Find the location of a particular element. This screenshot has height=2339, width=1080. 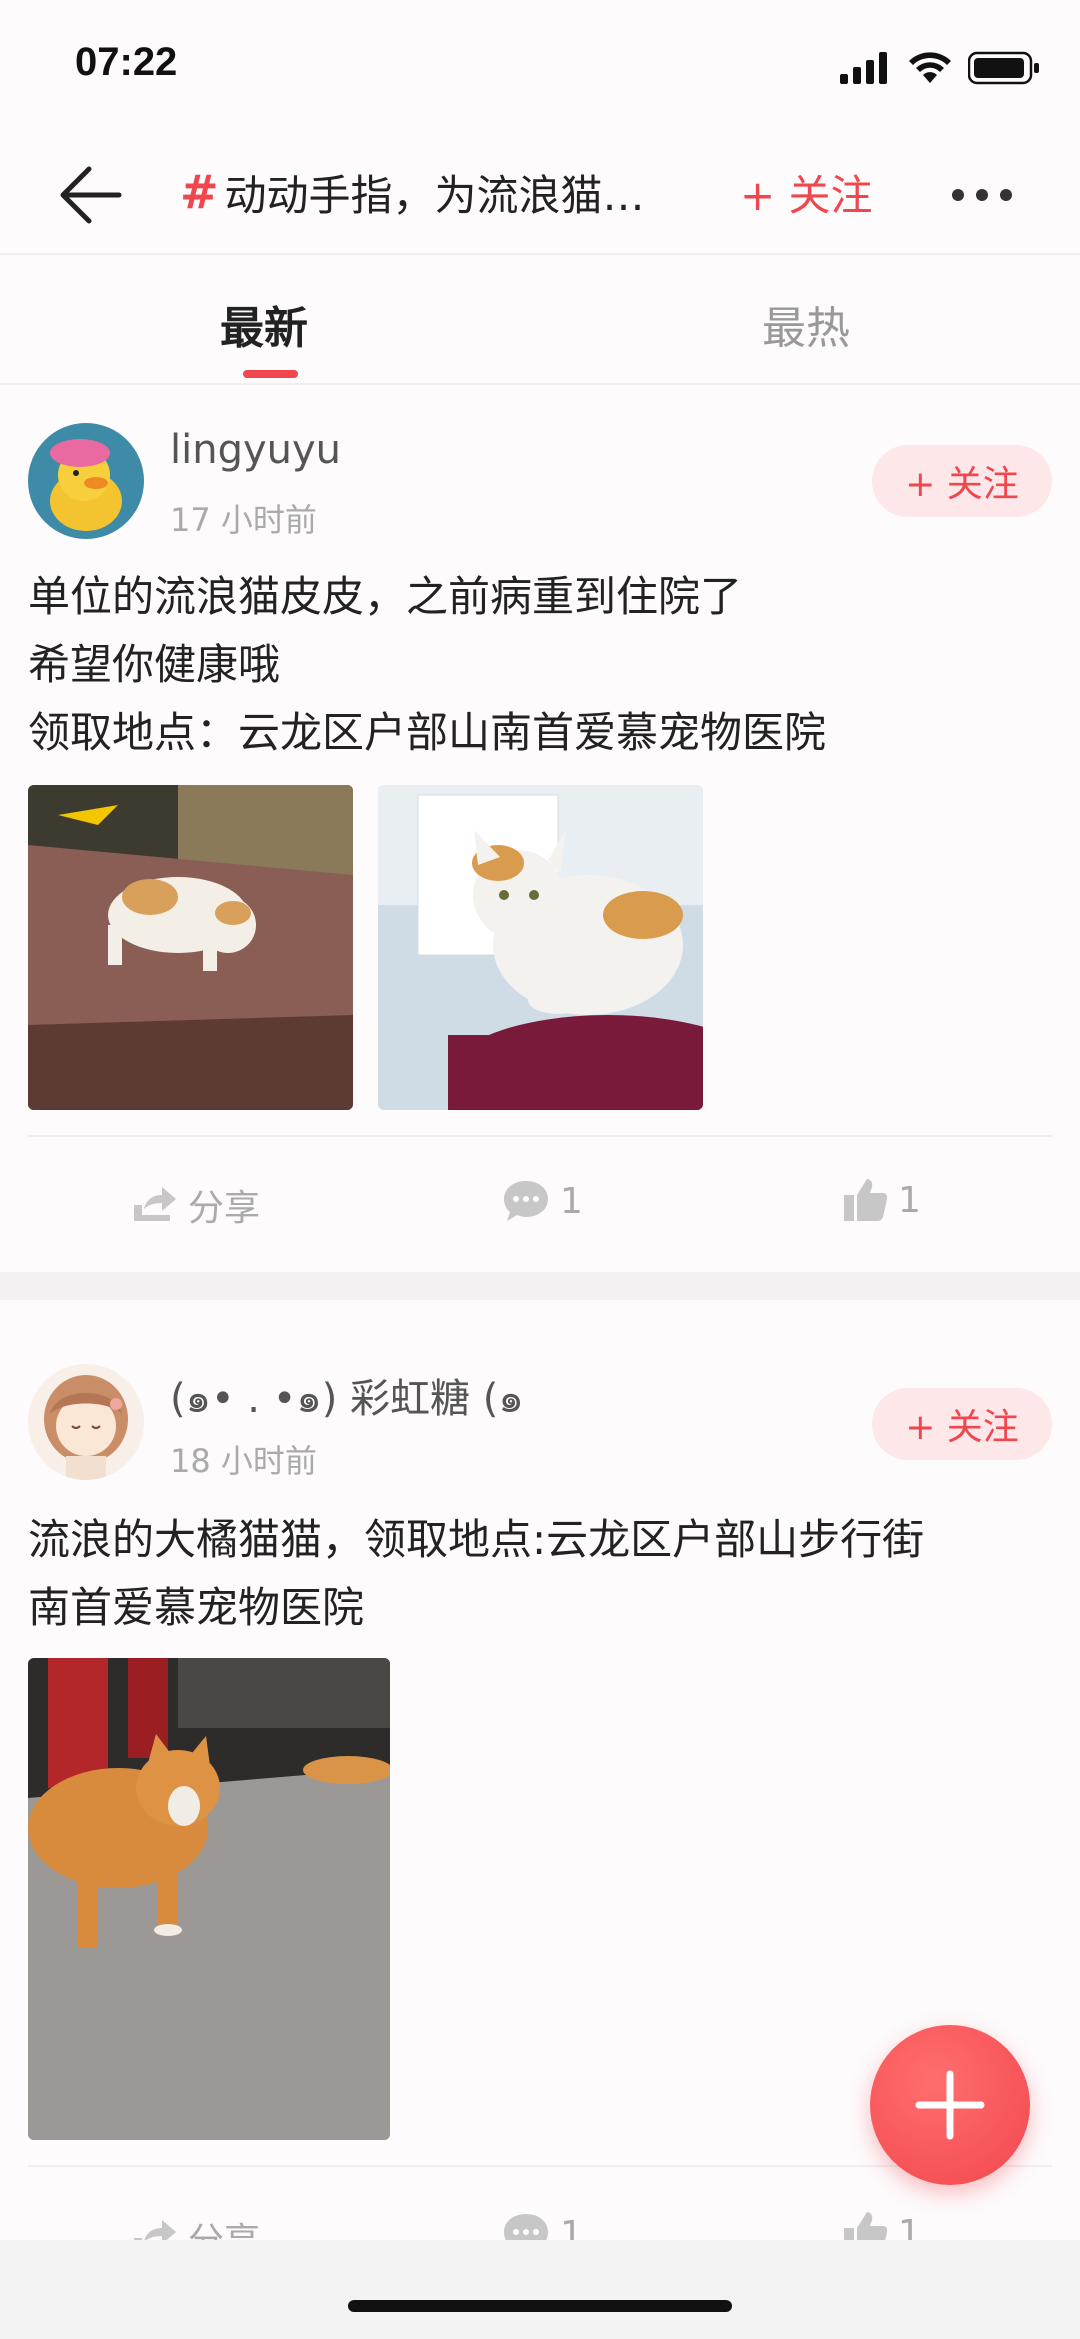

status-icons is located at coordinates (940, 68).